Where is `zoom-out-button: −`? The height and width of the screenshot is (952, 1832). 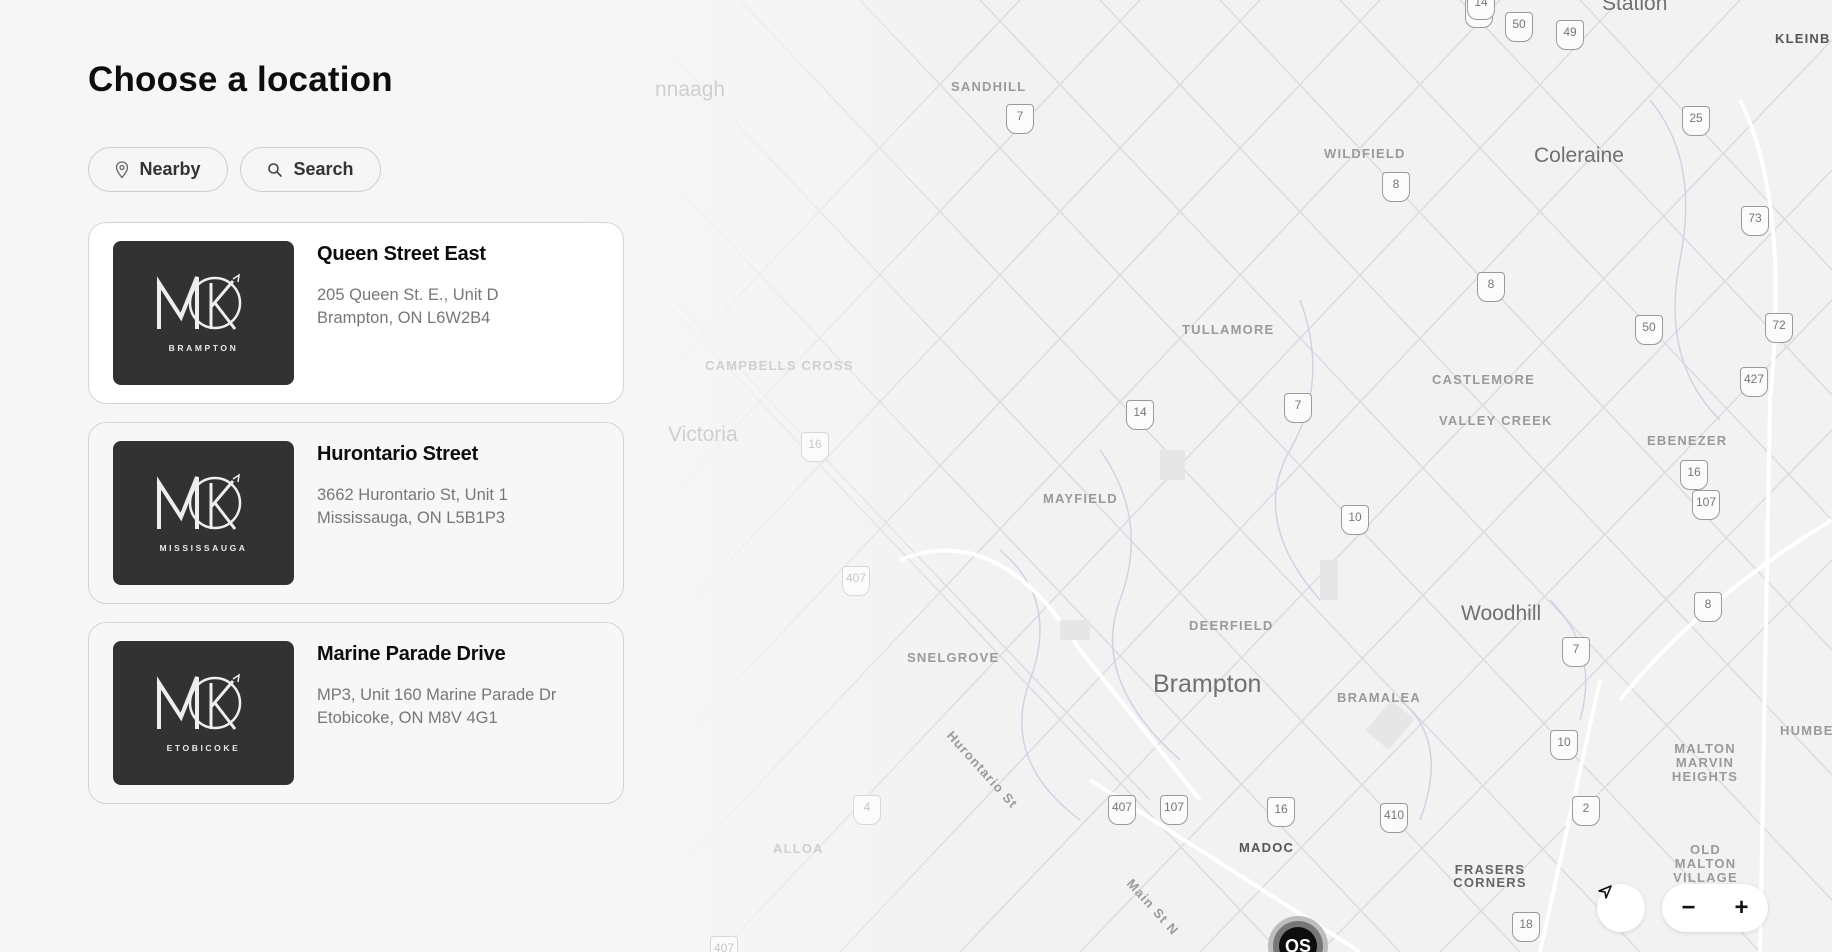 zoom-out-button: − is located at coordinates (1689, 908).